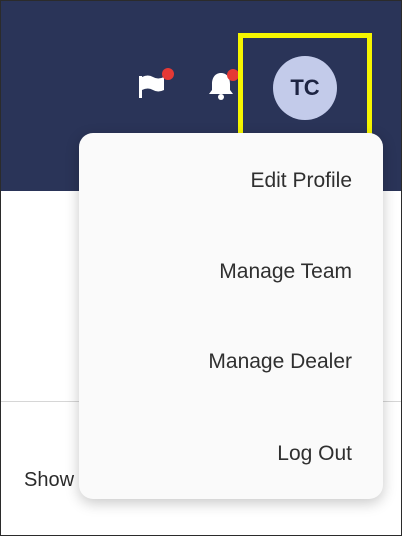 This screenshot has width=402, height=536. What do you see at coordinates (285, 272) in the screenshot?
I see `menu-item-manage-team: Manage Team` at bounding box center [285, 272].